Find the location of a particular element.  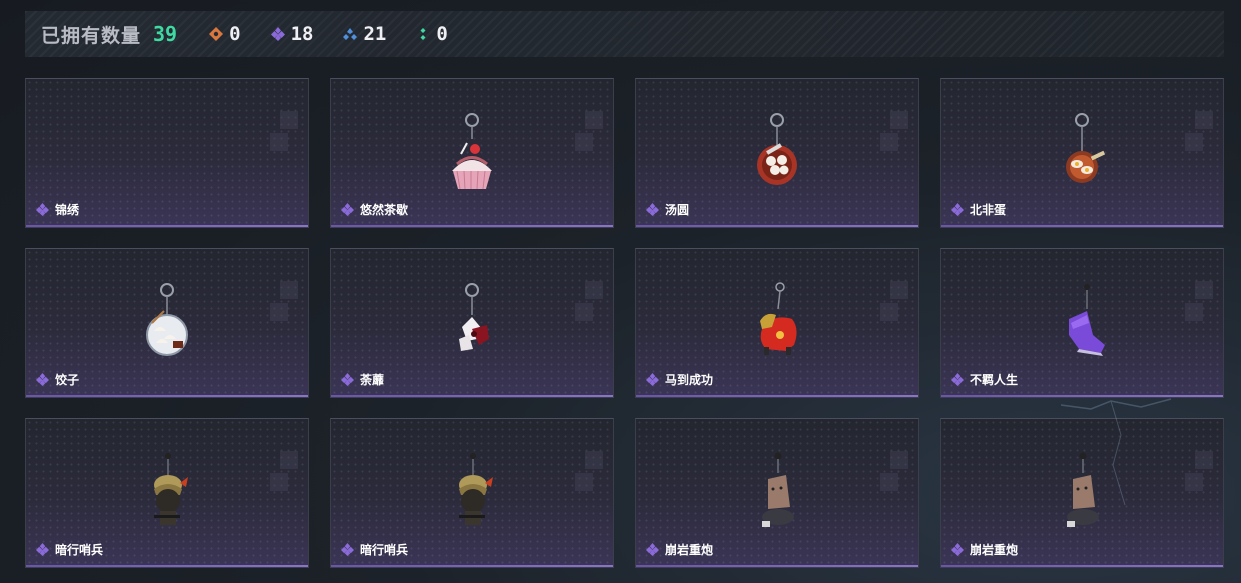

card-label: 汤圆 is located at coordinates (667, 209).